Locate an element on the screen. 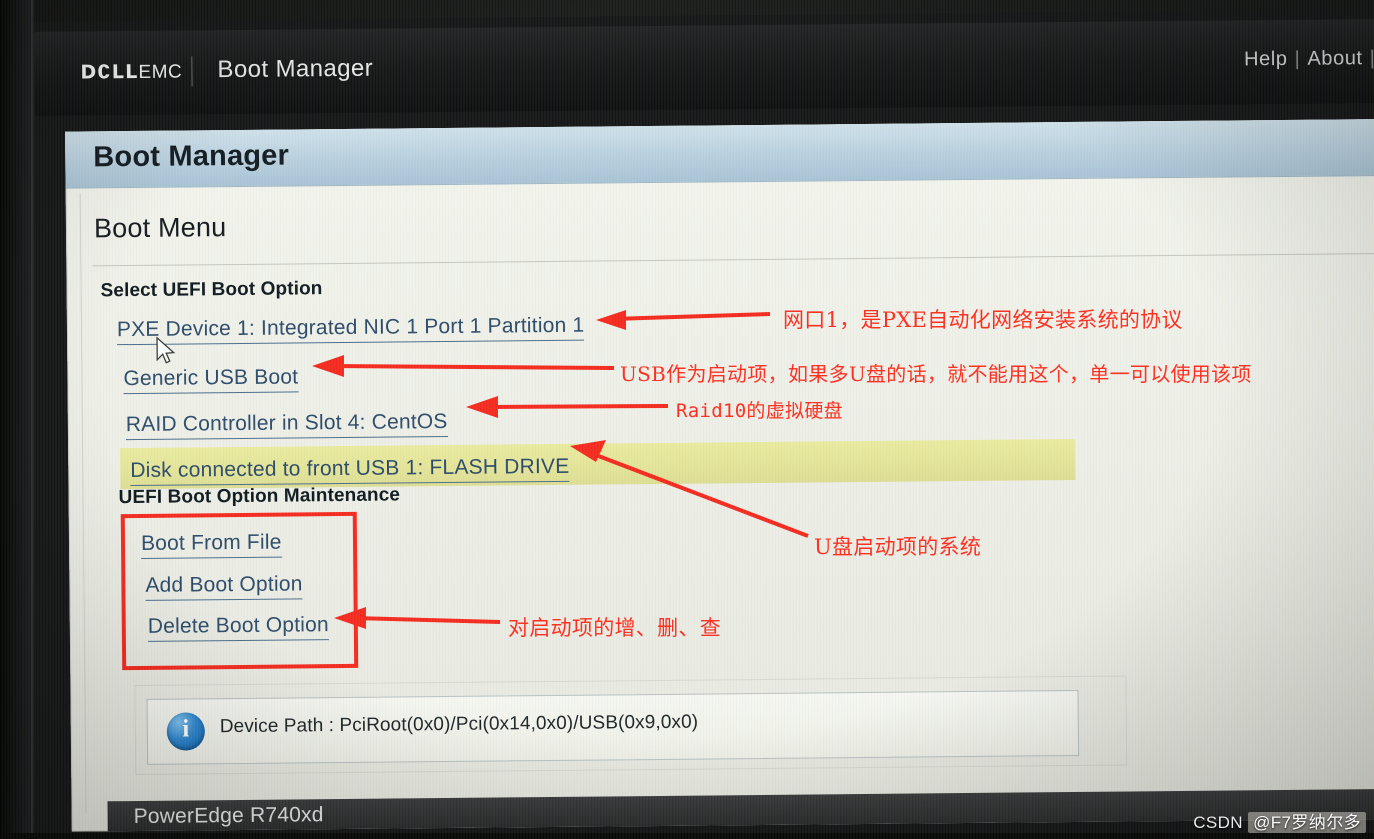  monitor-bezel-left is located at coordinates (17, 419).